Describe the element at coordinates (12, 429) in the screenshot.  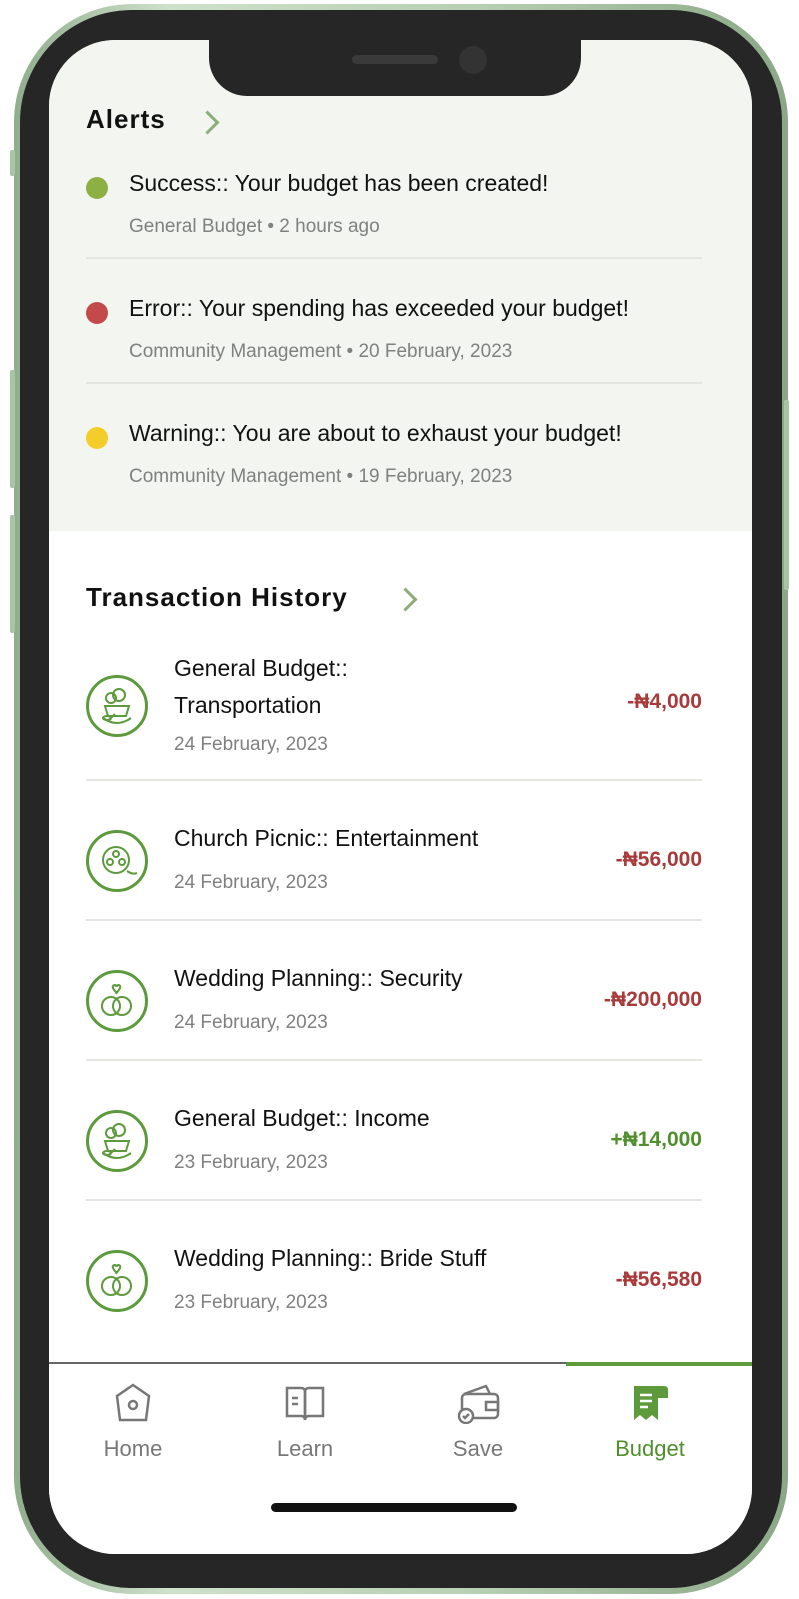
I see `side-button-volume-up` at that location.